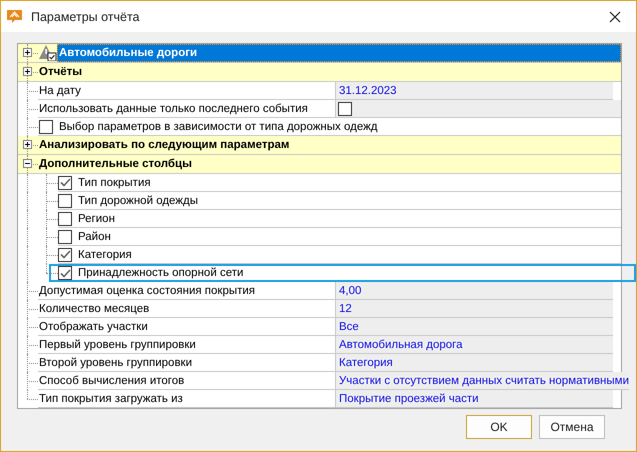  Describe the element at coordinates (96, 218) in the screenshot. I see `option-label: Регион` at that location.